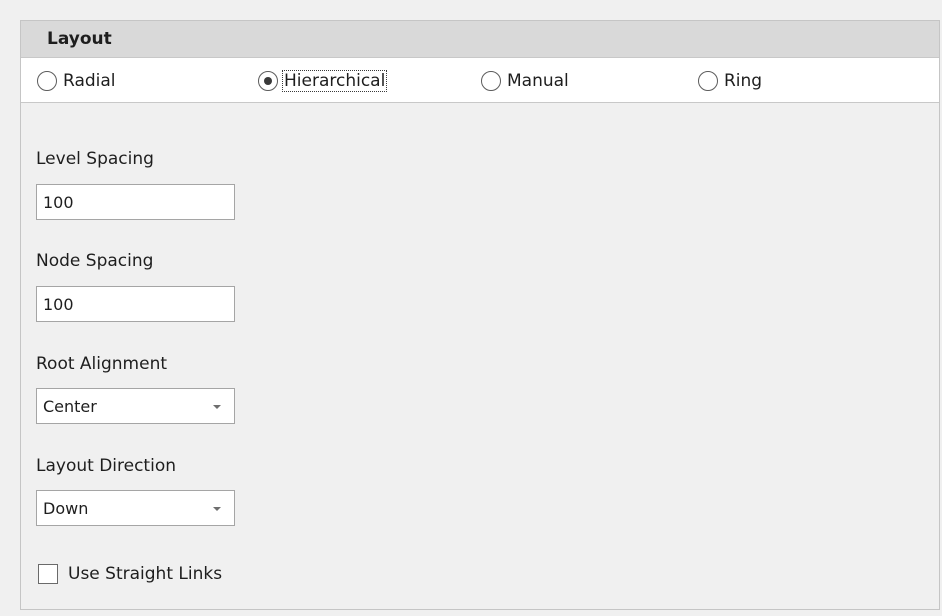 The width and height of the screenshot is (942, 616). Describe the element at coordinates (106, 466) in the screenshot. I see `layout-direction-label: Layout Direction` at that location.